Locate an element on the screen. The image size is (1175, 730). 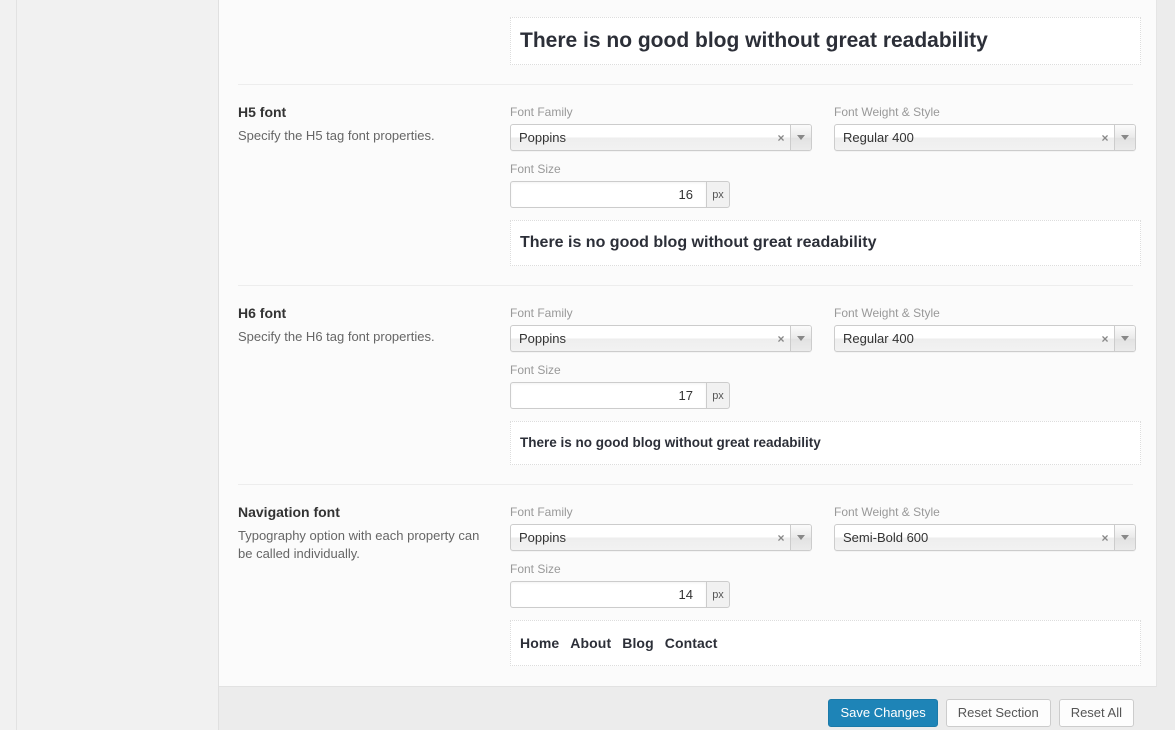
h5-font-family-group: Font Family Poppins × is located at coordinates (661, 128).